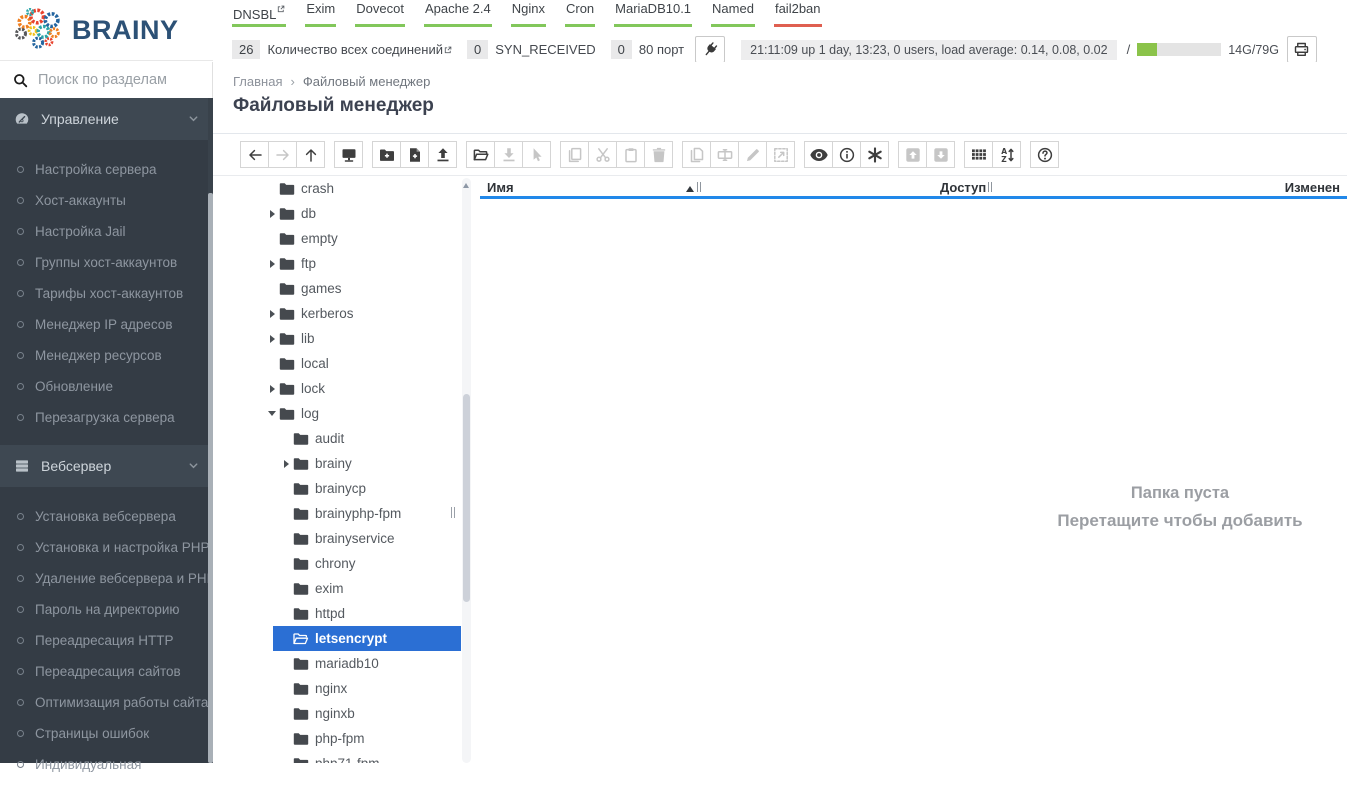  I want to click on sidebar-item-: Обновление, so click(106, 386).